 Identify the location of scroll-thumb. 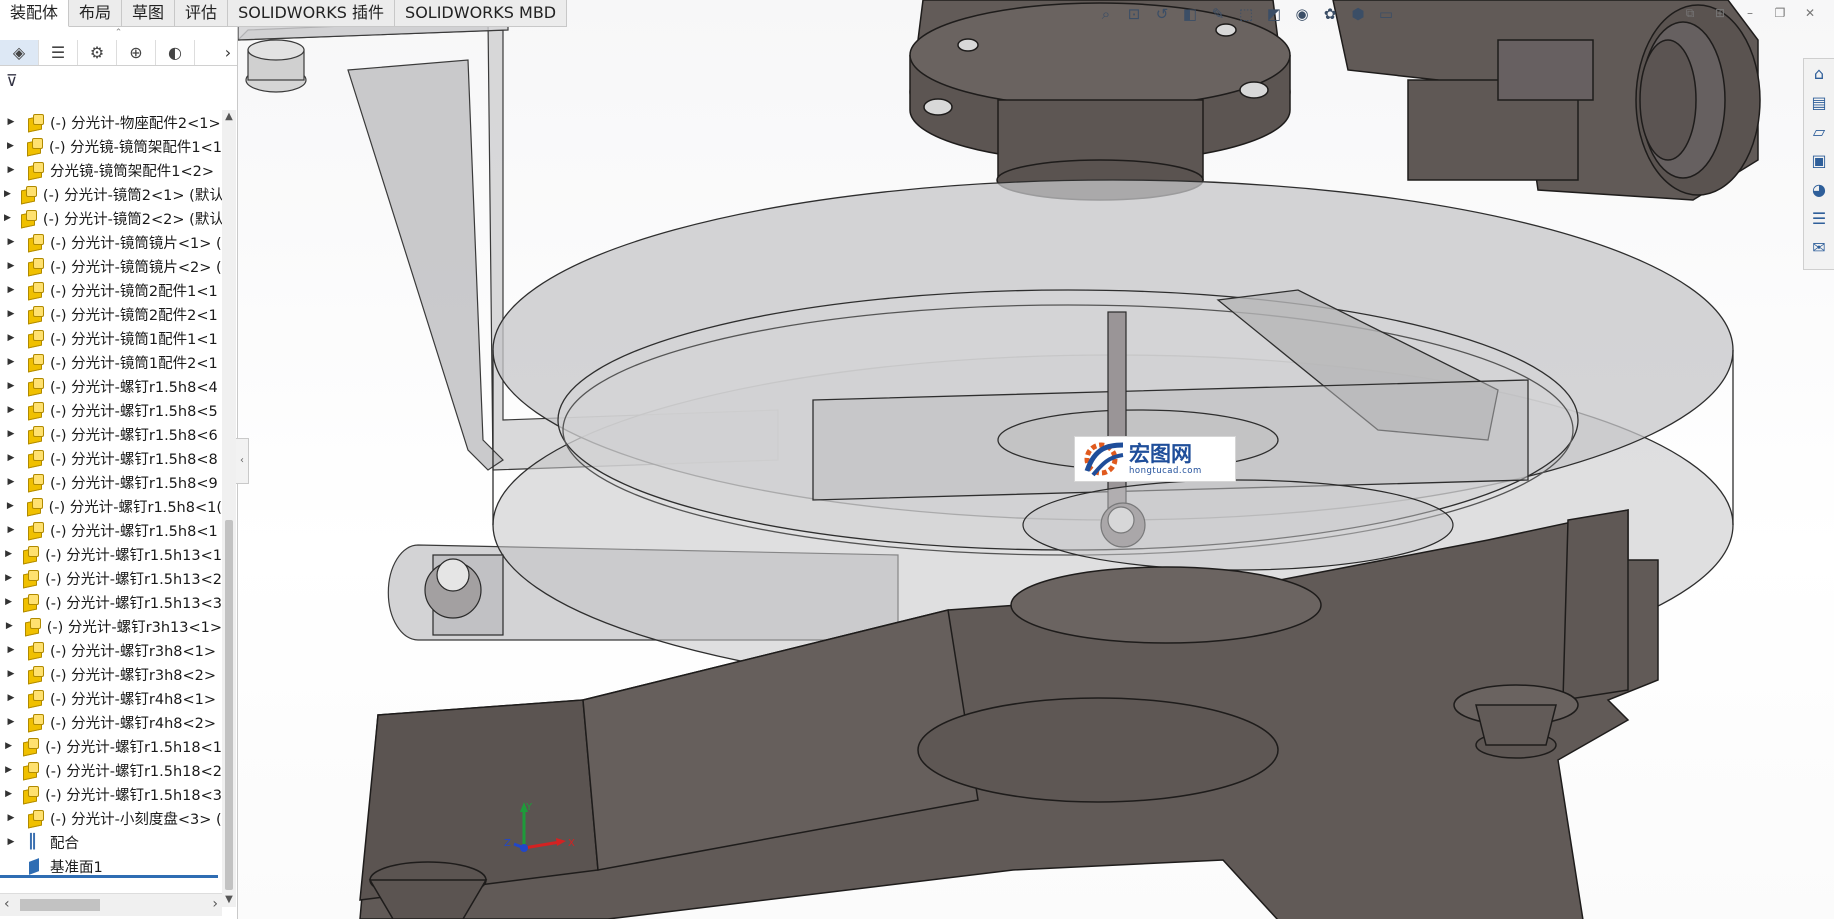
(229, 705).